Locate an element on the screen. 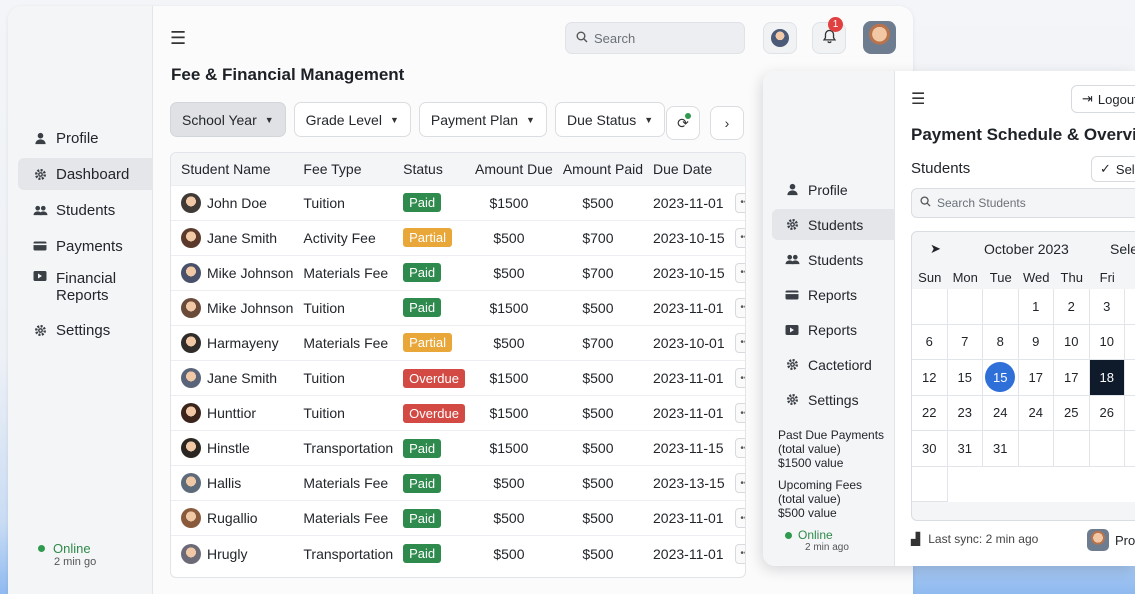 The height and width of the screenshot is (594, 1135). calendar-day: 27 is located at coordinates (1130, 413).